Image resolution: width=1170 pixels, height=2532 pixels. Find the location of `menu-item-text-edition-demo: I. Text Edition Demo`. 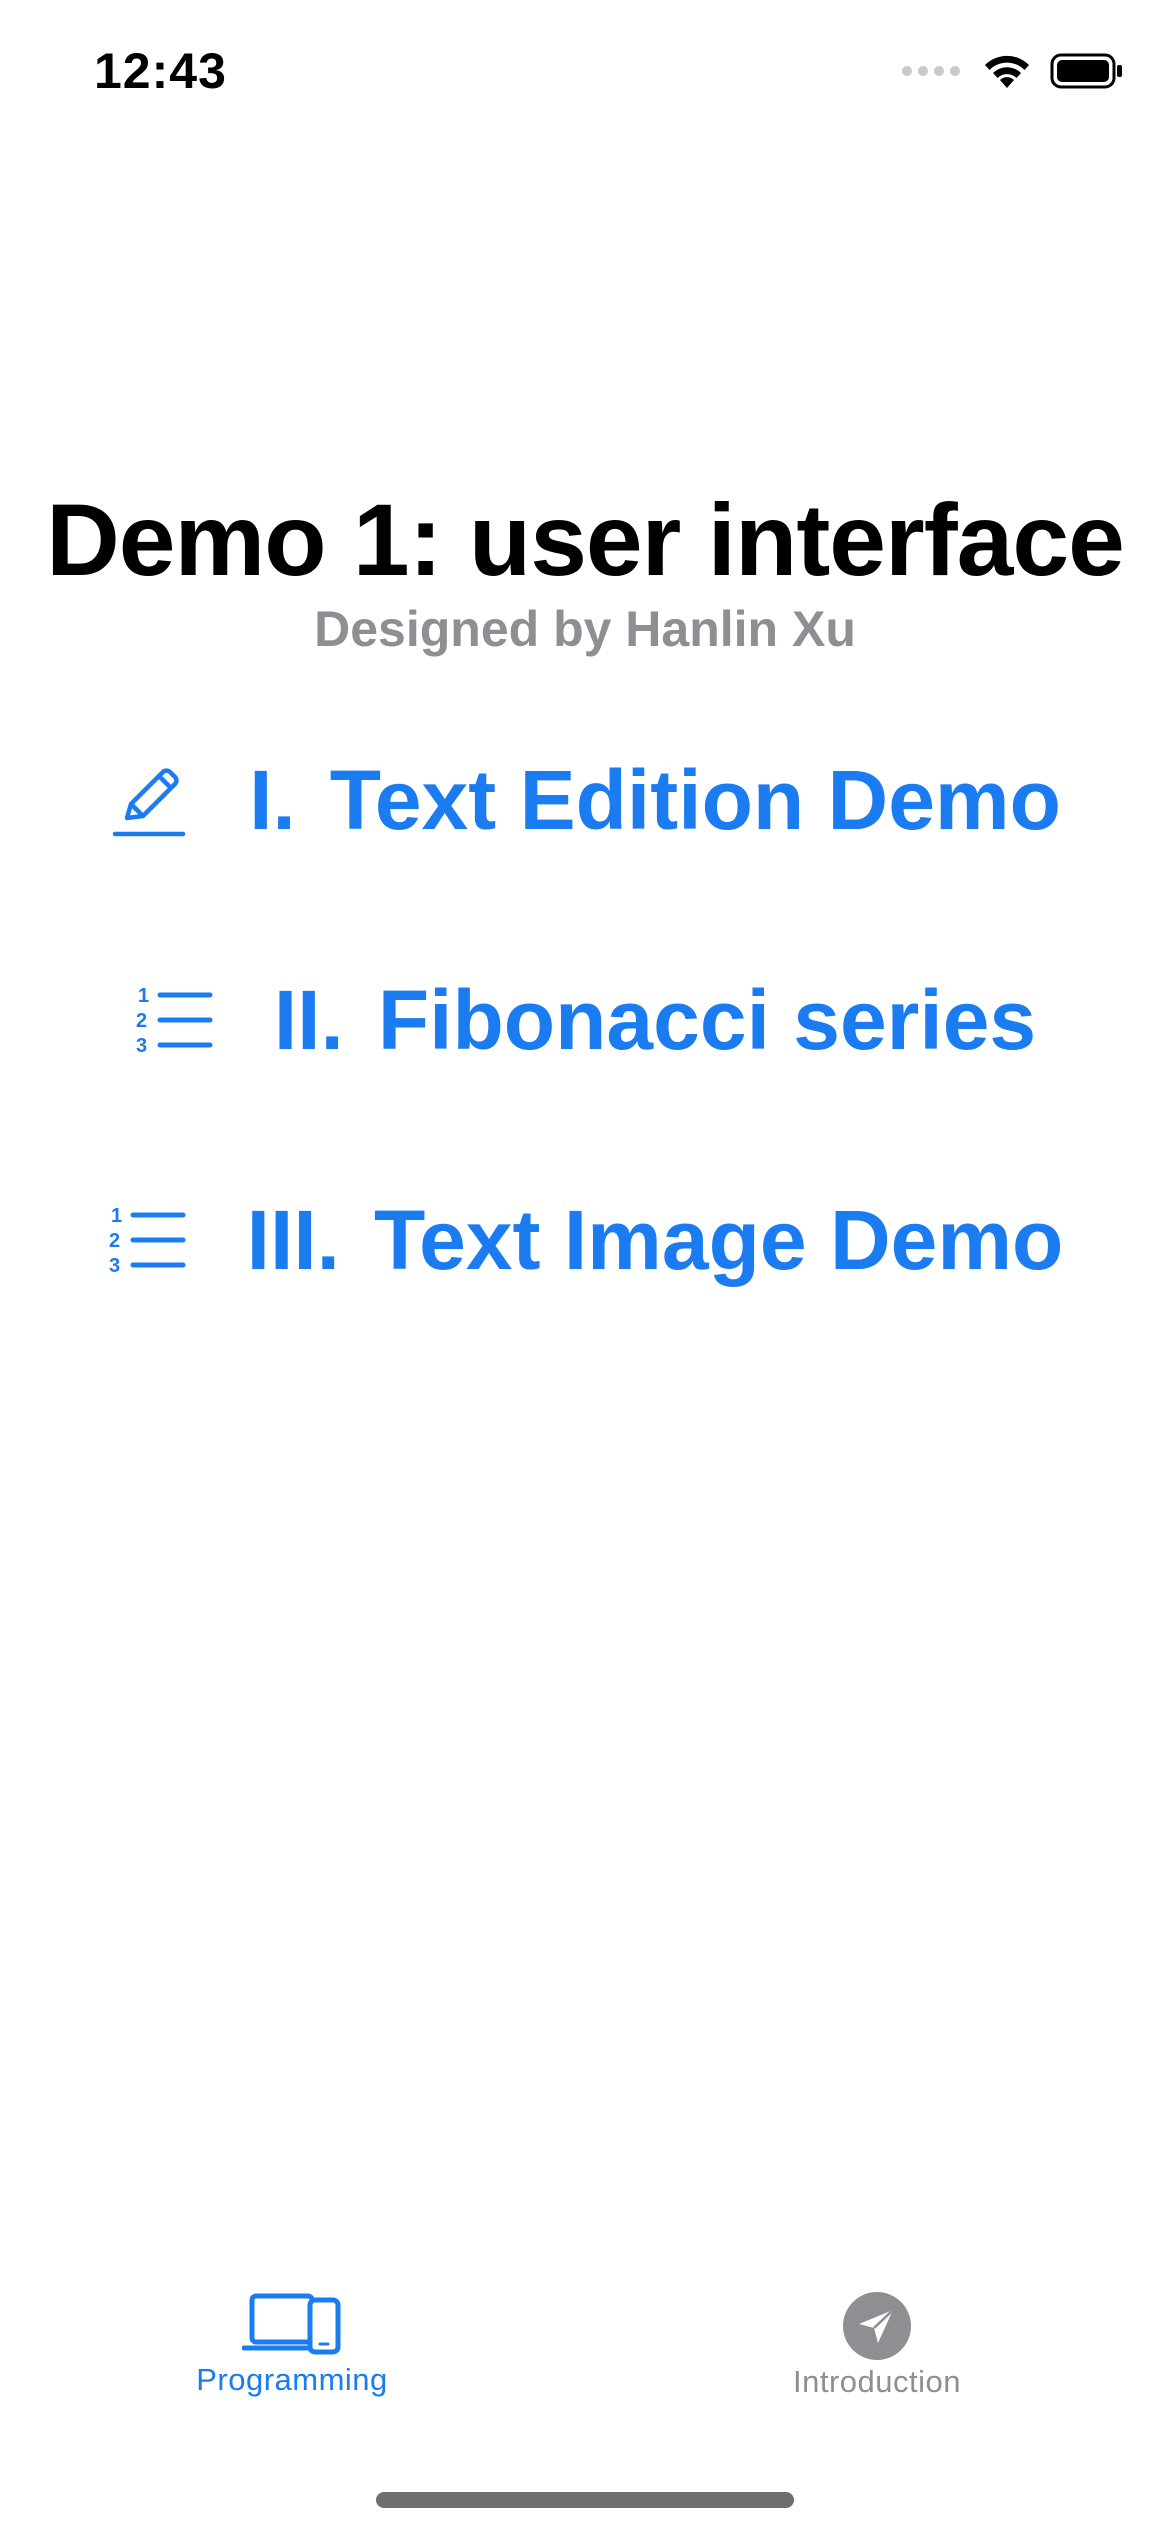

menu-item-text-edition-demo: I. Text Edition Demo is located at coordinates (585, 800).